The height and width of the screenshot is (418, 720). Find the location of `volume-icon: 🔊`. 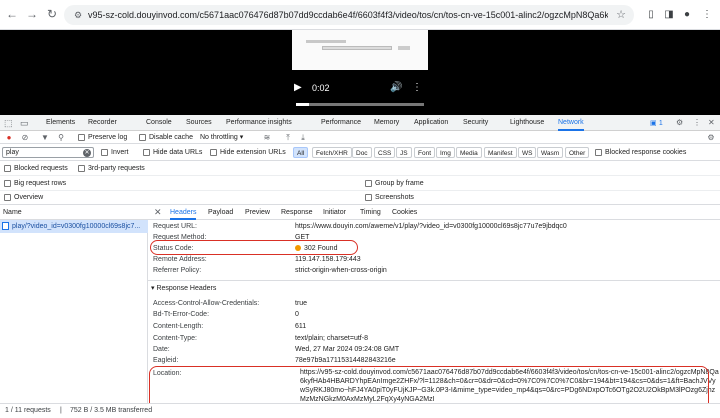

volume-icon: 🔊 is located at coordinates (396, 87).